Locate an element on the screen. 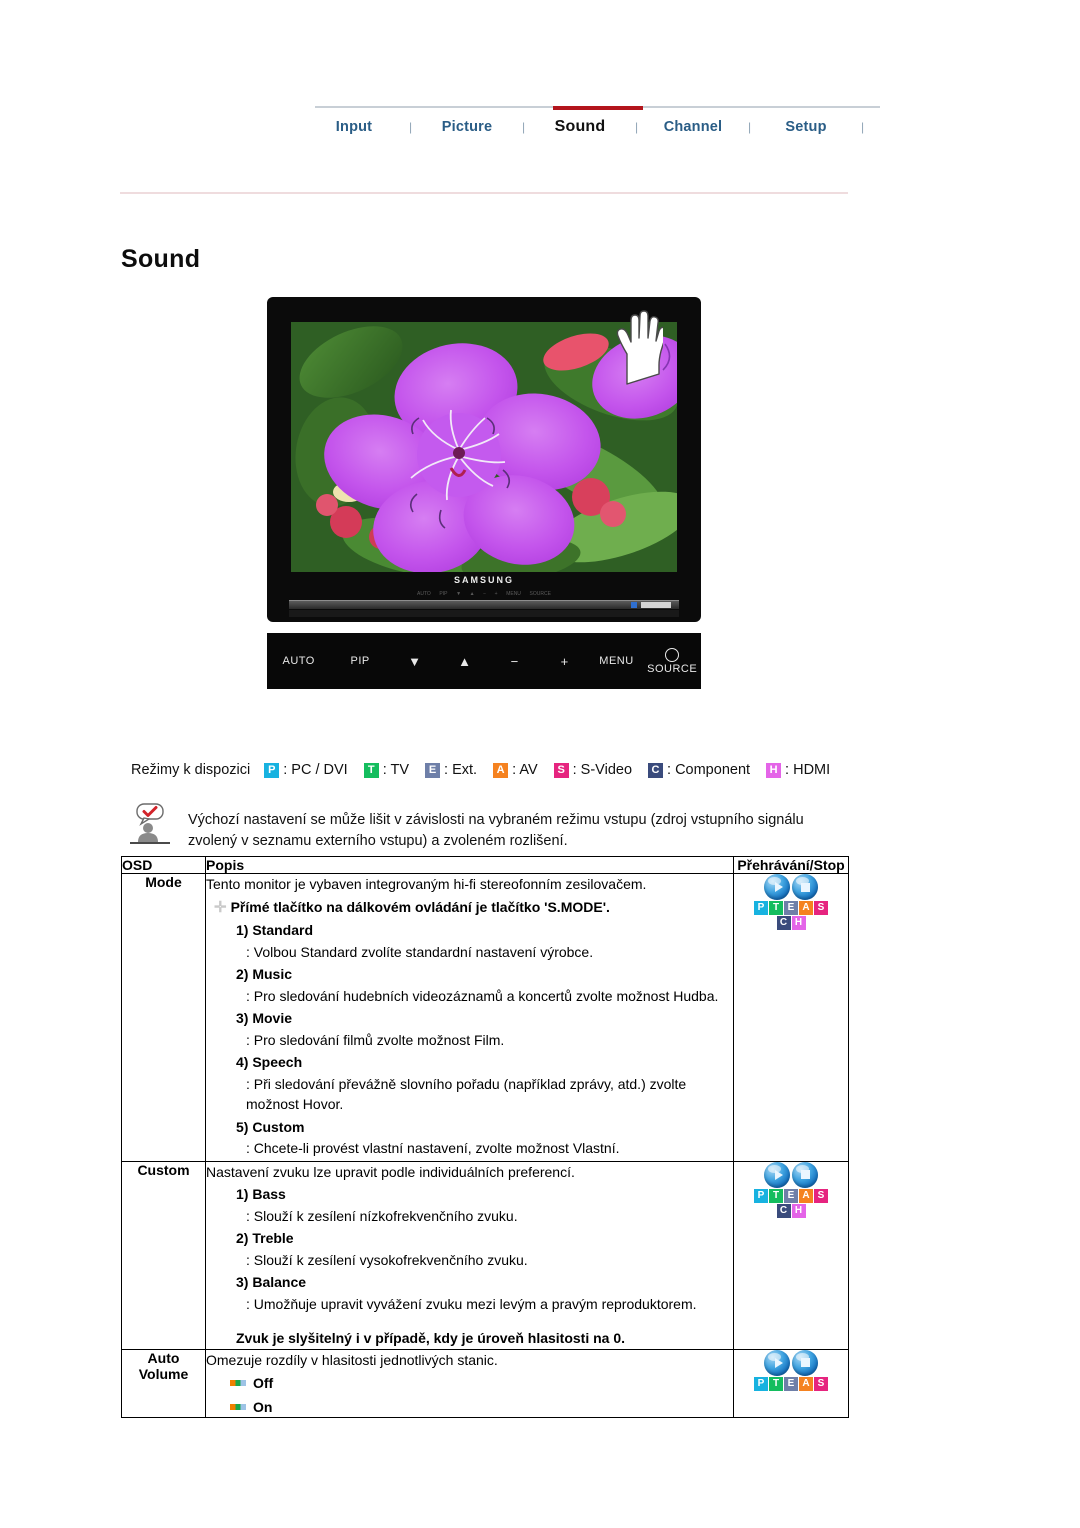 This screenshot has height=1528, width=1080. row-osd-custom: Custom is located at coordinates (163, 1255).